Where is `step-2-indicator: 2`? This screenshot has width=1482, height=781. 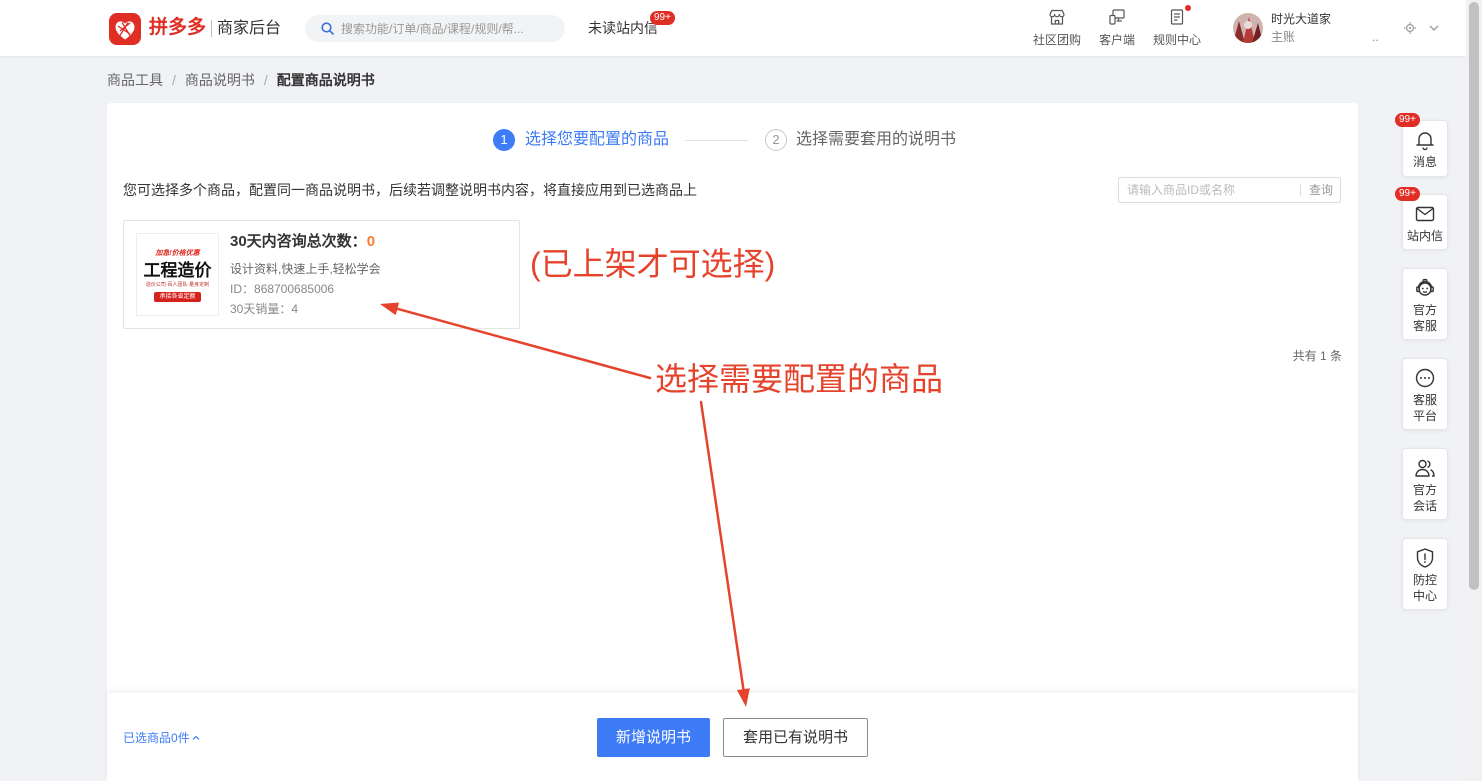 step-2-indicator: 2 is located at coordinates (776, 140).